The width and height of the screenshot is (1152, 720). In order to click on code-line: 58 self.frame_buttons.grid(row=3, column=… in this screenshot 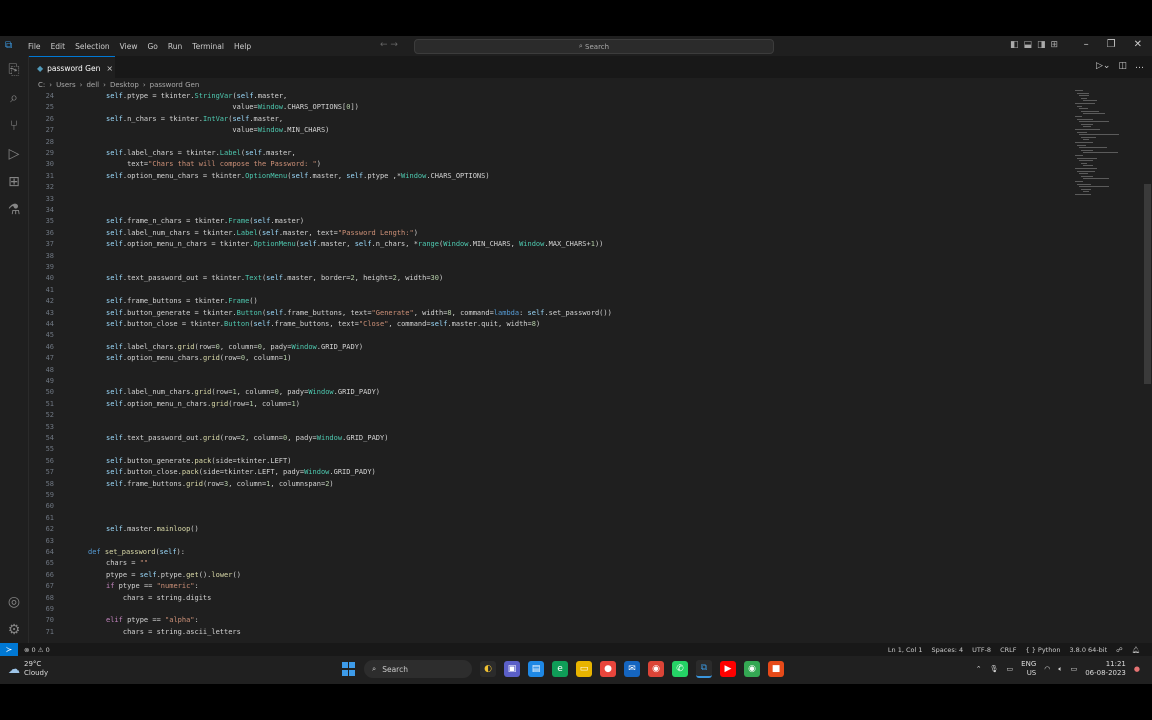, I will do `click(181, 484)`.